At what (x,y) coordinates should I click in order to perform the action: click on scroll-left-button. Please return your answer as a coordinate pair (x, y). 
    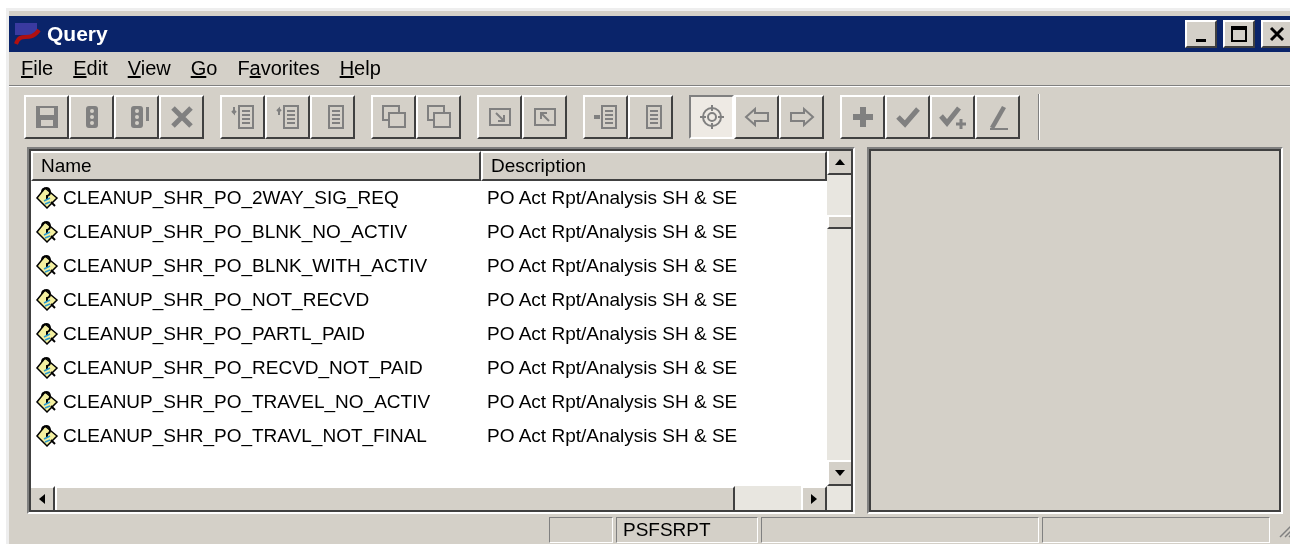
    Looking at the image, I should click on (42, 499).